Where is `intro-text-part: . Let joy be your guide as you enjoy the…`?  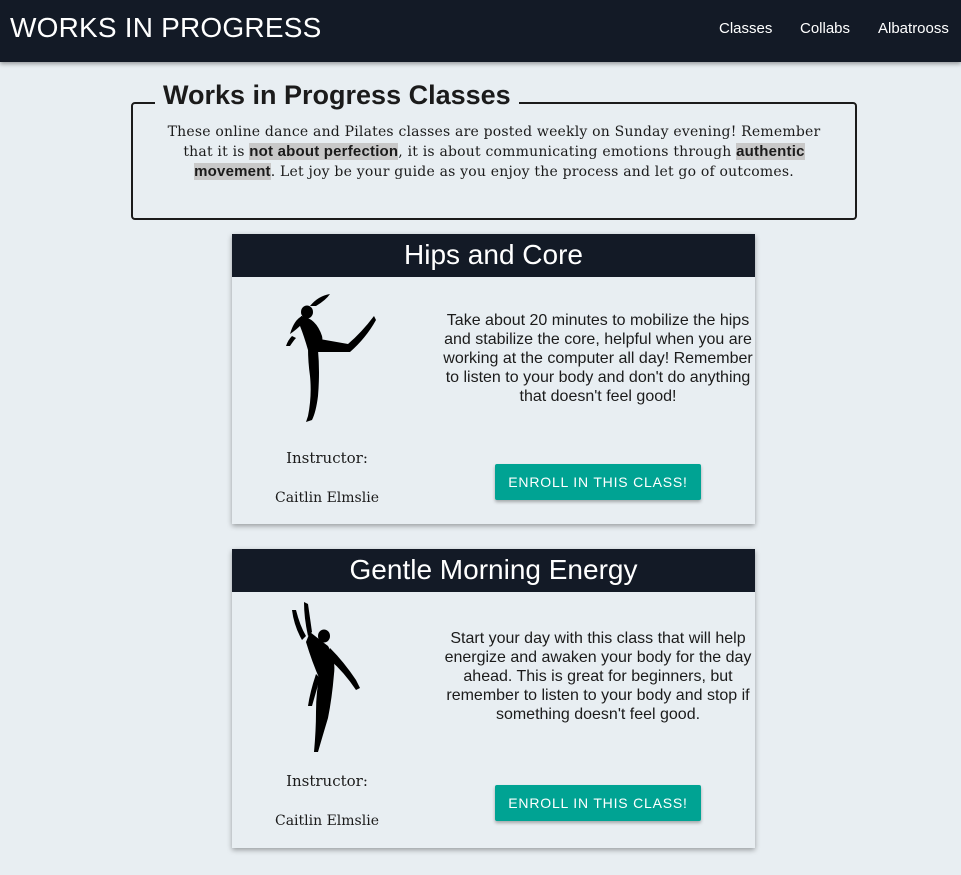 intro-text-part: . Let joy be your guide as you enjoy the… is located at coordinates (532, 172).